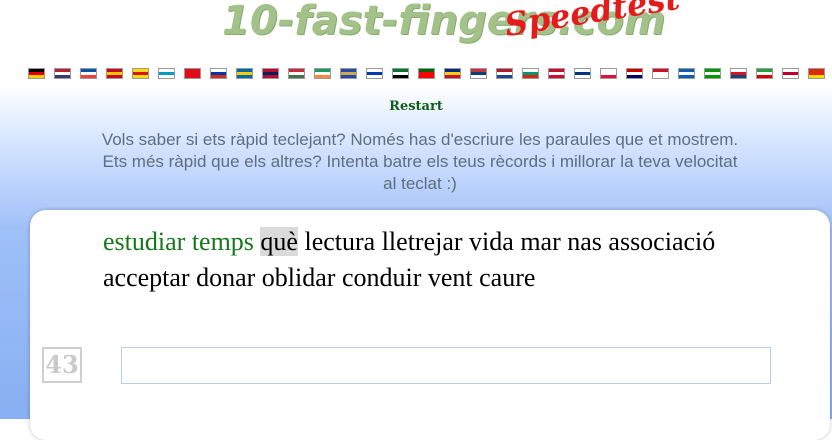  What do you see at coordinates (62, 73) in the screenshot?
I see `flag-usa-icon` at bounding box center [62, 73].